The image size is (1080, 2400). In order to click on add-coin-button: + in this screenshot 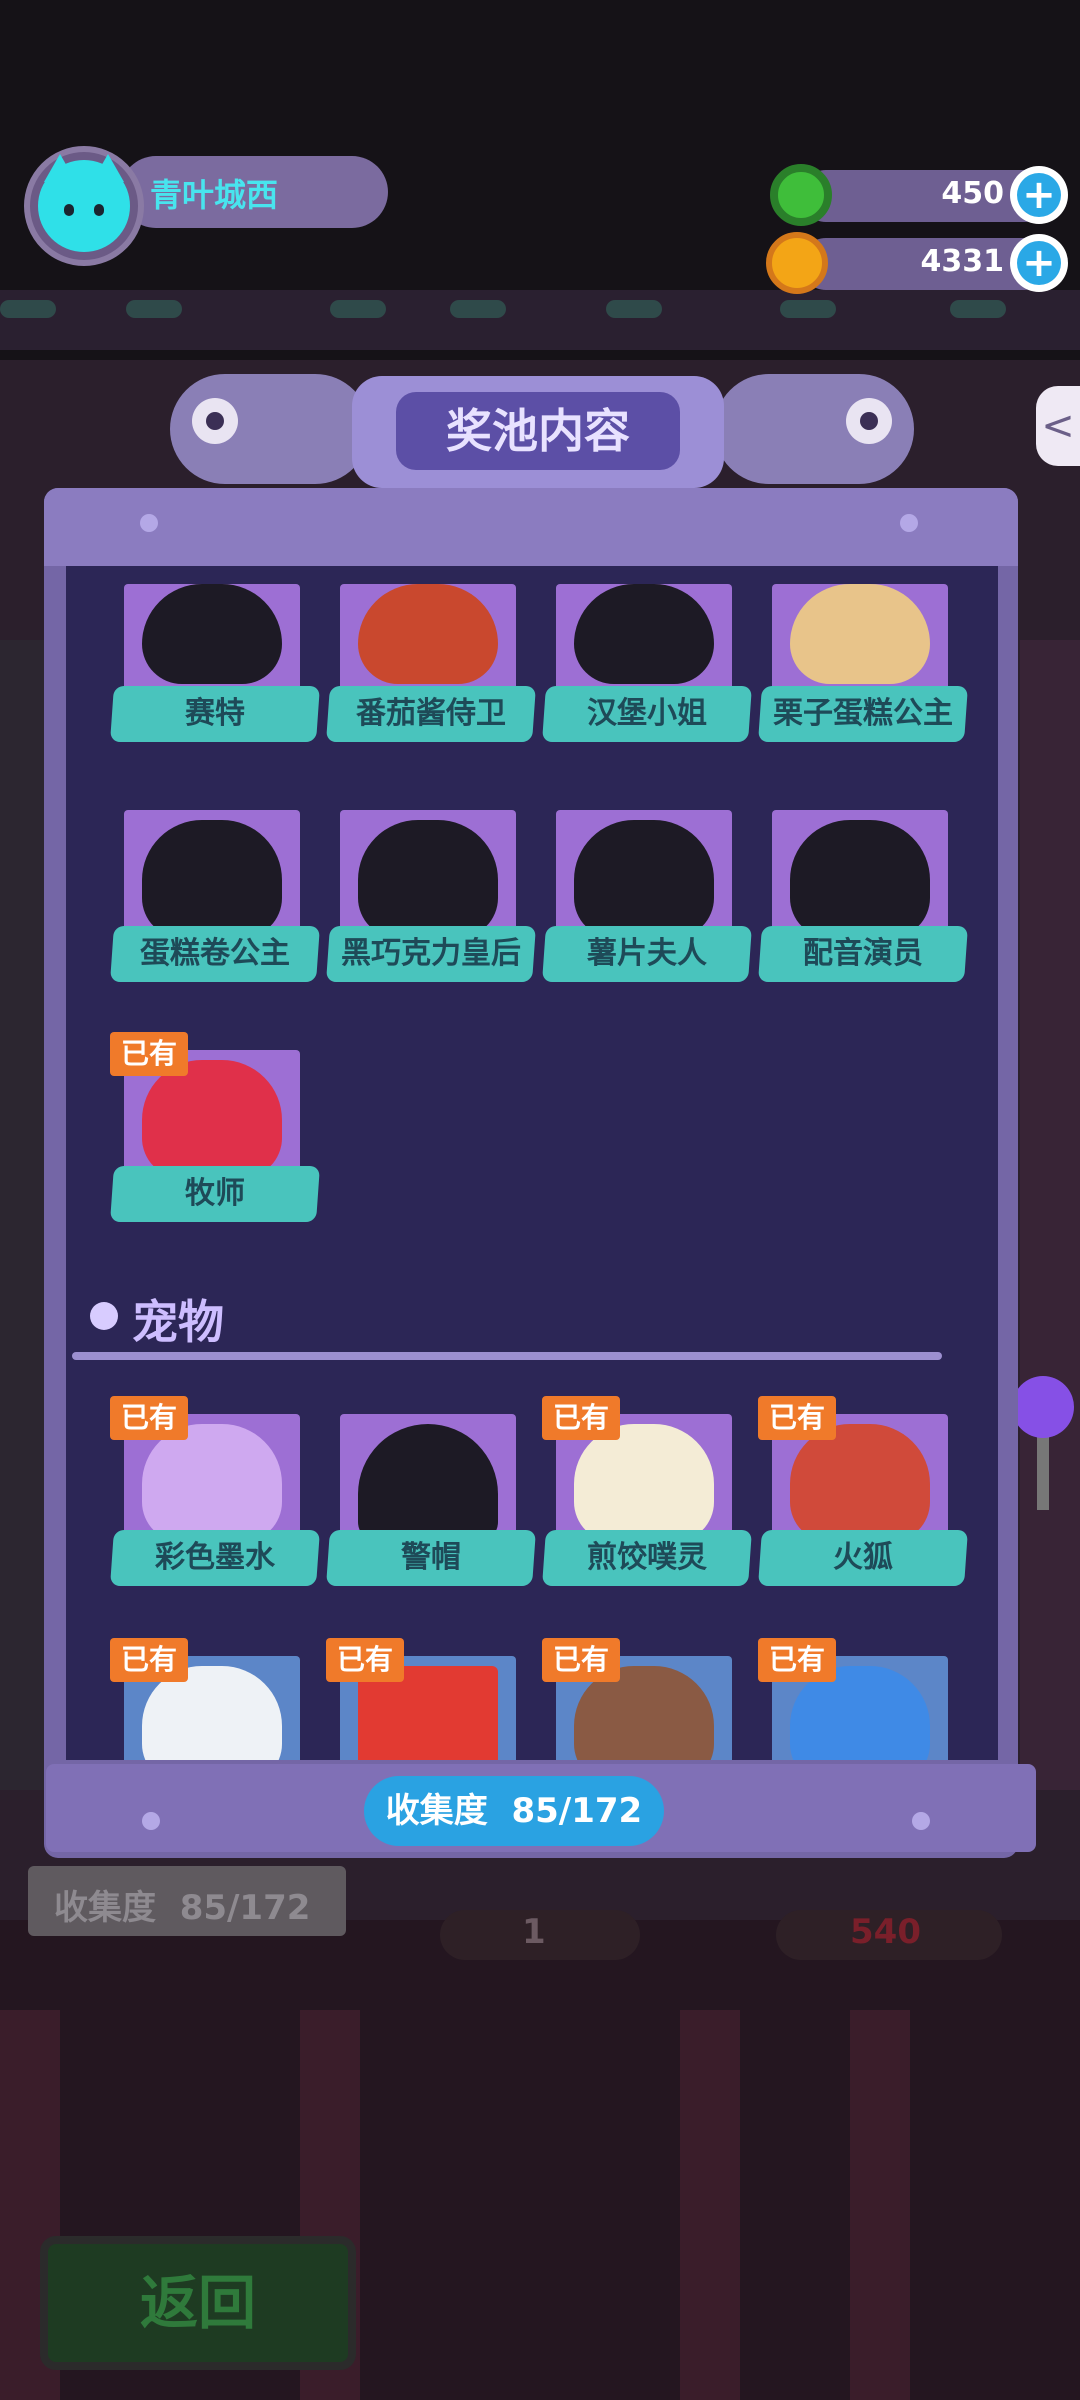, I will do `click(1039, 263)`.